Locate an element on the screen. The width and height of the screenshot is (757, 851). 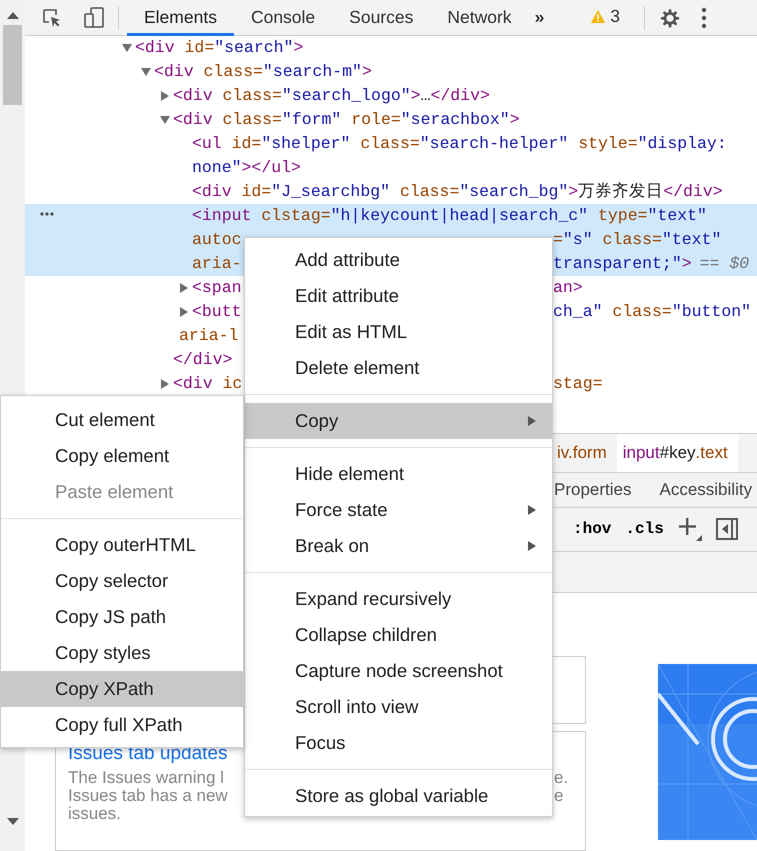
menu-item: Force state is located at coordinates (398, 510).